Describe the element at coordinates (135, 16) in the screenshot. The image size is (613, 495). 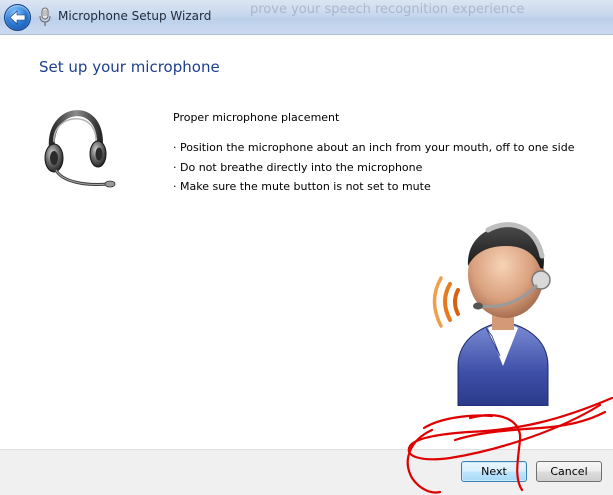
I see `window-title: Microphone Setup Wizard` at that location.